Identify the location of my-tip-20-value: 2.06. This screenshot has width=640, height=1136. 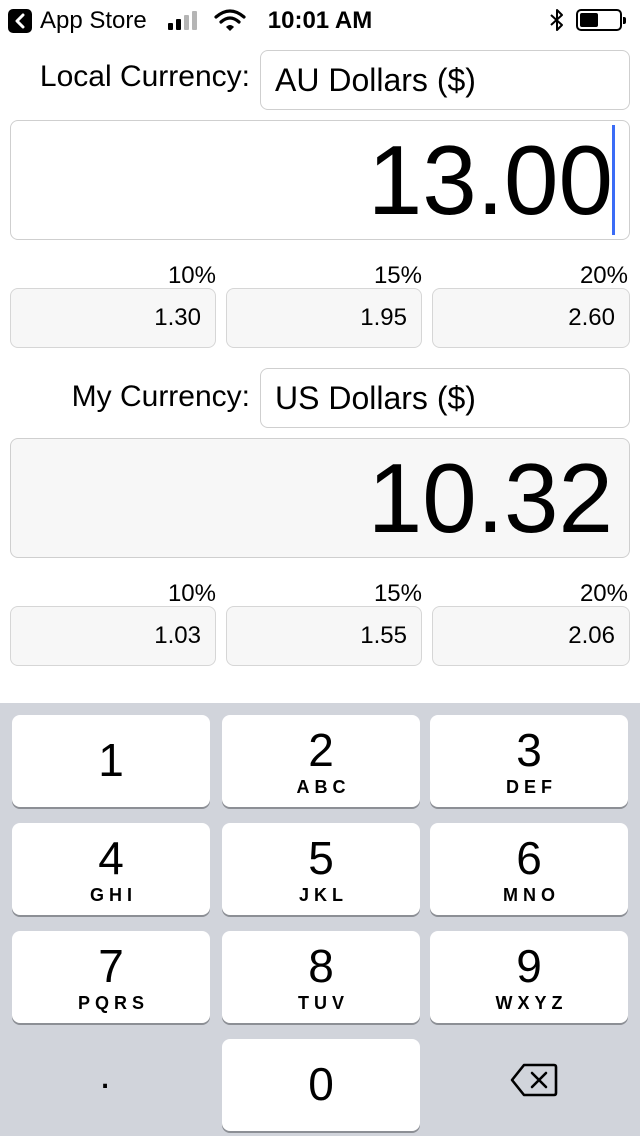
(531, 636).